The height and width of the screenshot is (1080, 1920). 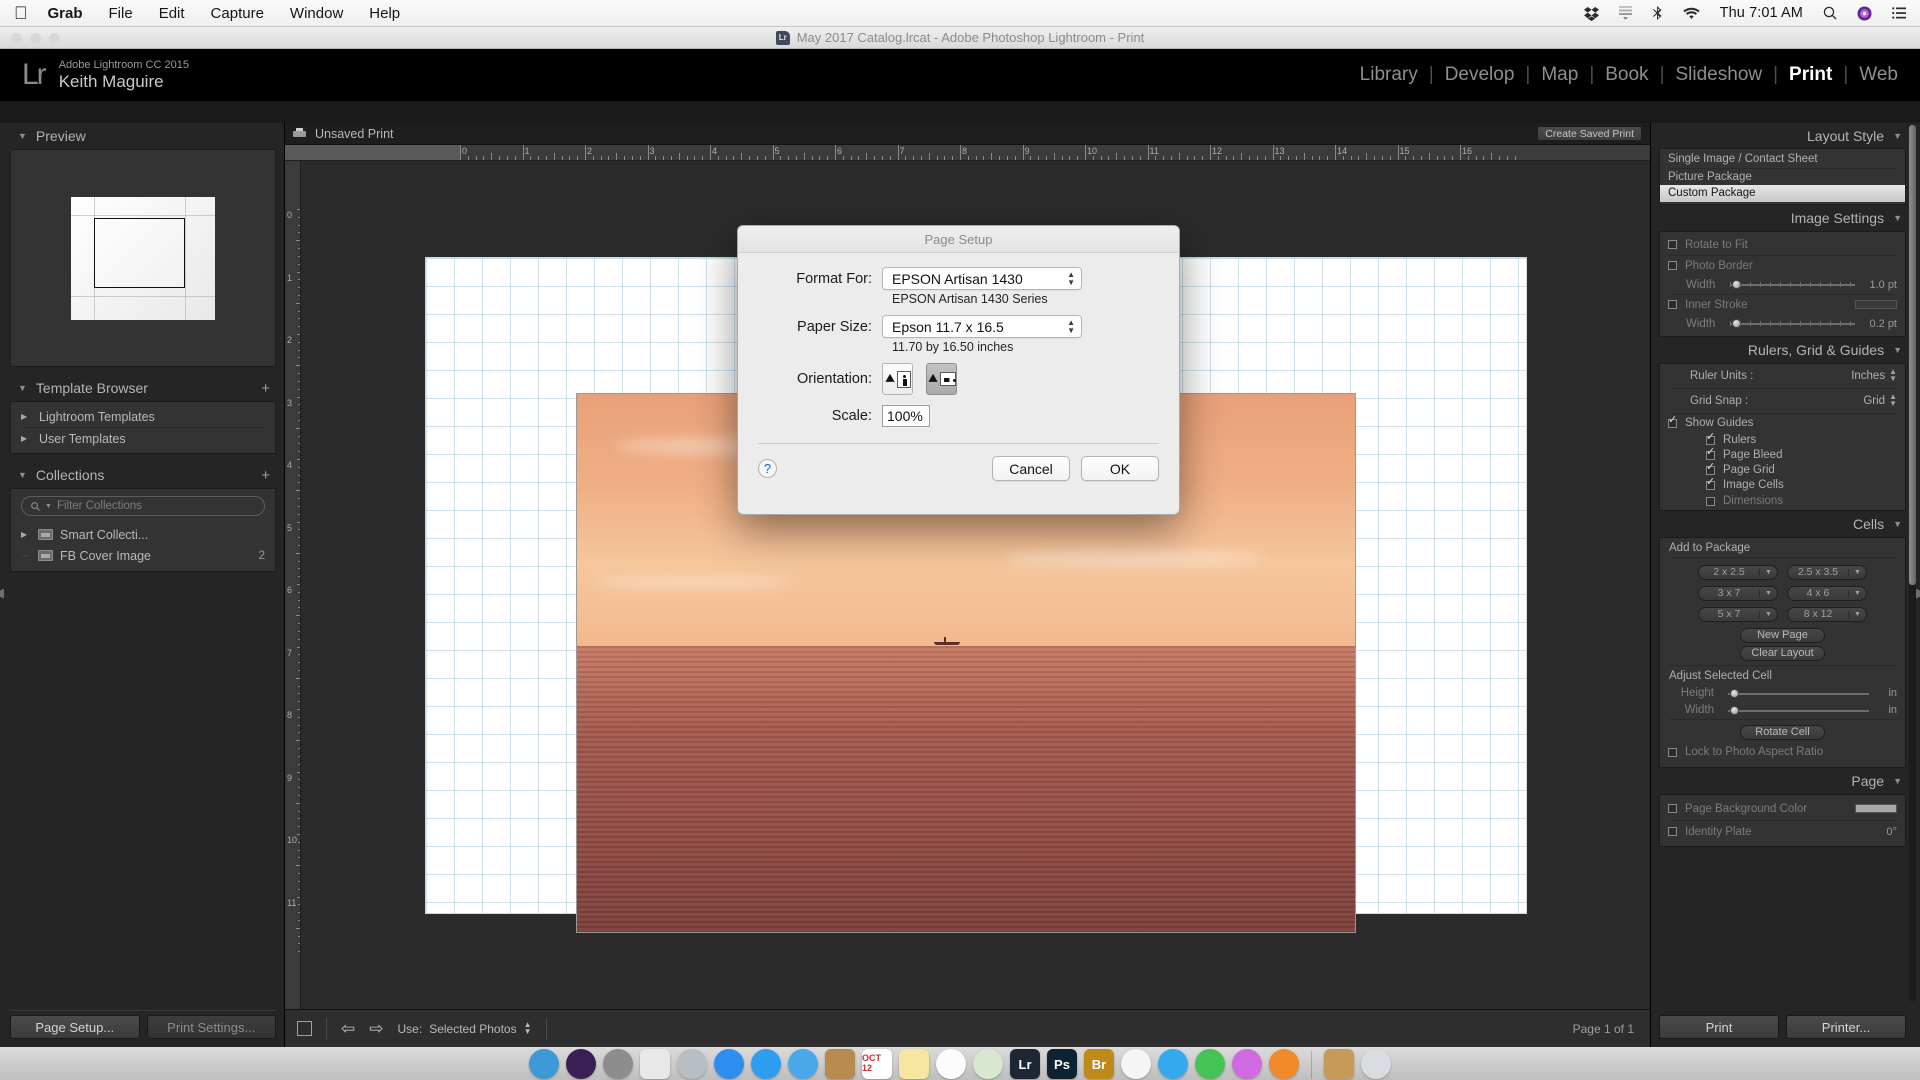 What do you see at coordinates (65, 13) in the screenshot?
I see `menu-item-grab: Grab` at bounding box center [65, 13].